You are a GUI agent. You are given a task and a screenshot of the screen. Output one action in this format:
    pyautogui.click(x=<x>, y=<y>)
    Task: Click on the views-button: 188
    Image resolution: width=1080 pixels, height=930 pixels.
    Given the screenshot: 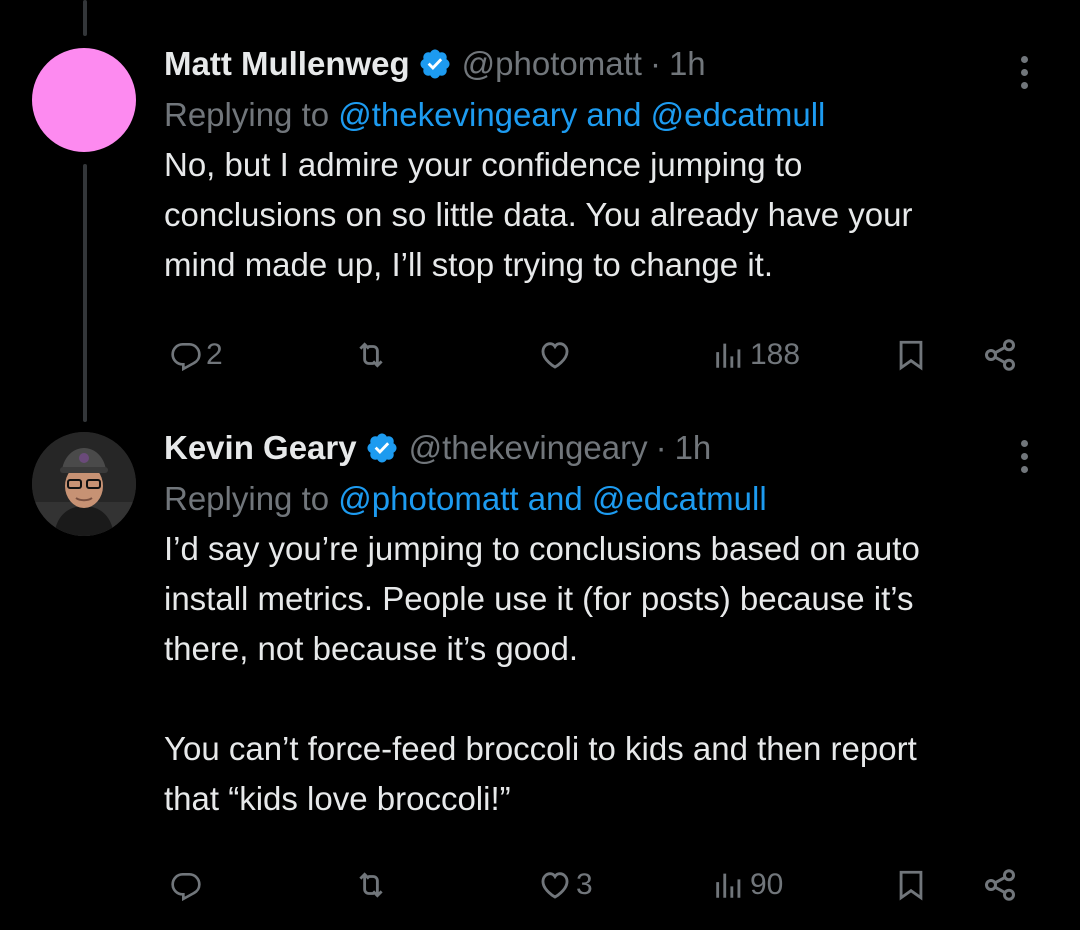 What is the action you would take?
    pyautogui.click(x=756, y=355)
    